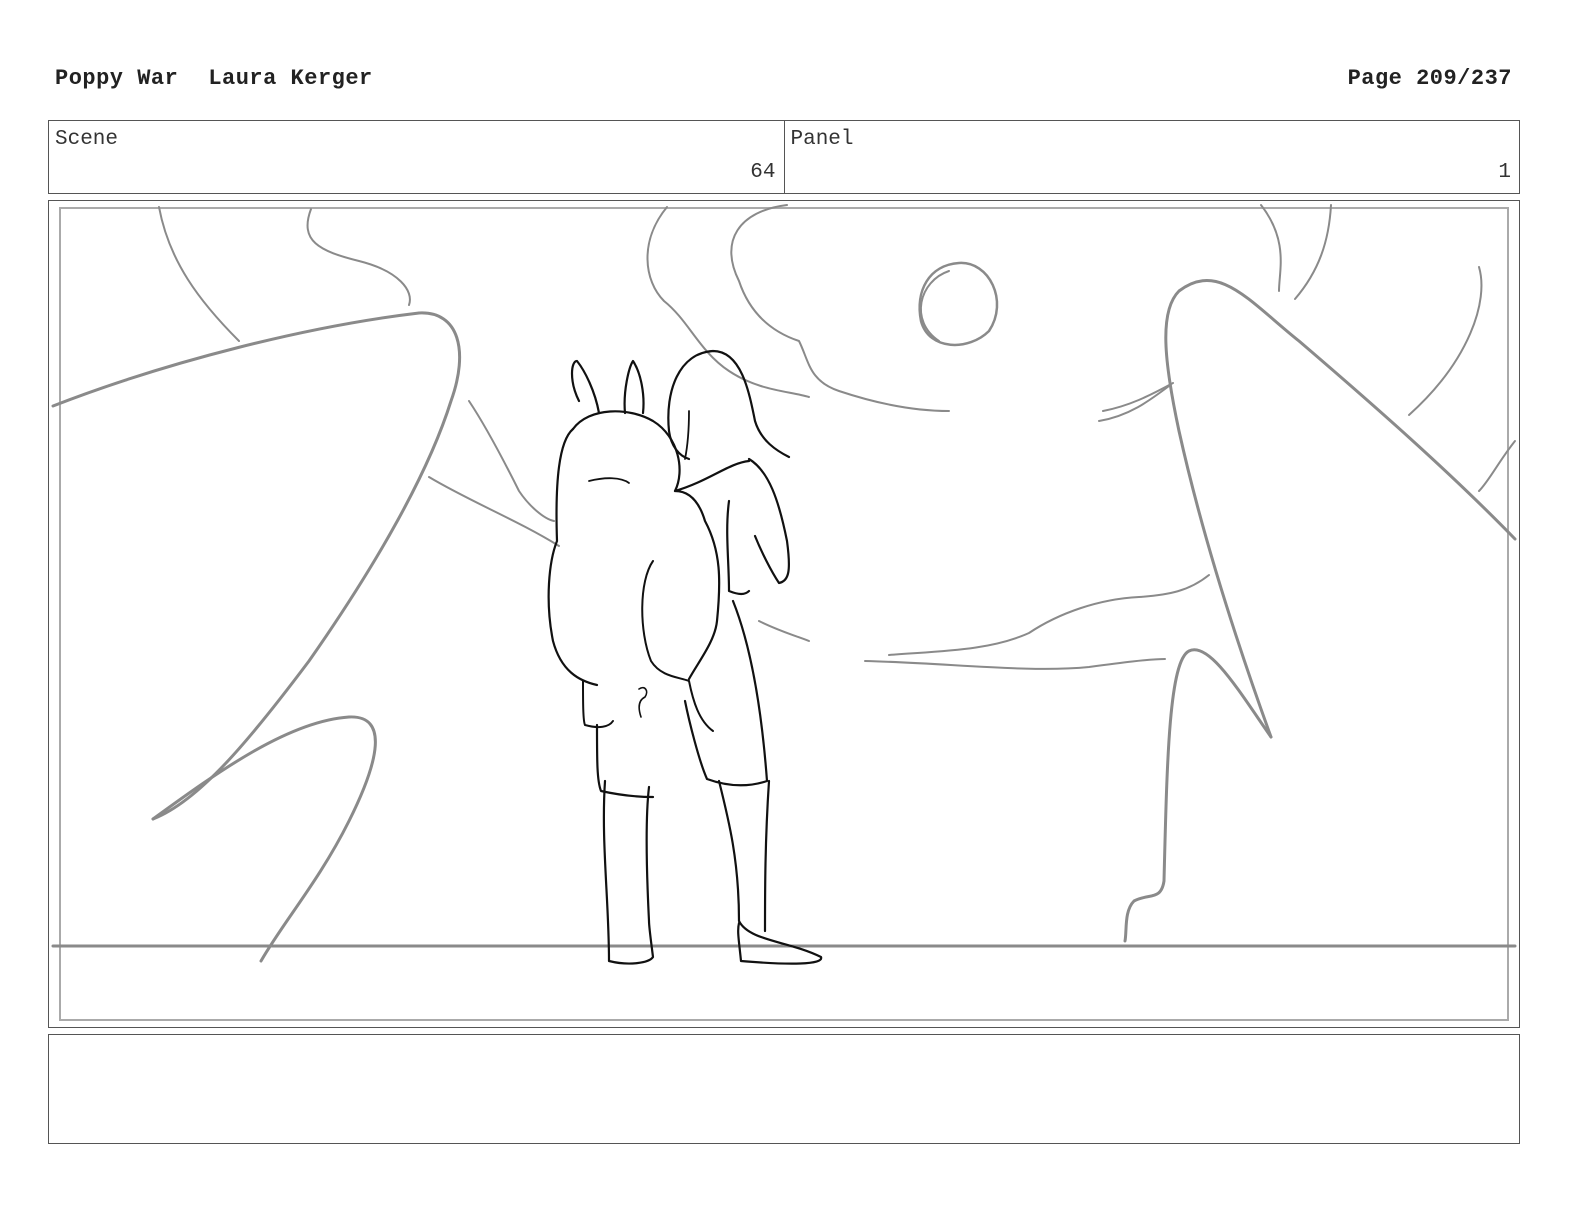  Describe the element at coordinates (290, 78) in the screenshot. I see `author-name: Laura Kerger` at that location.